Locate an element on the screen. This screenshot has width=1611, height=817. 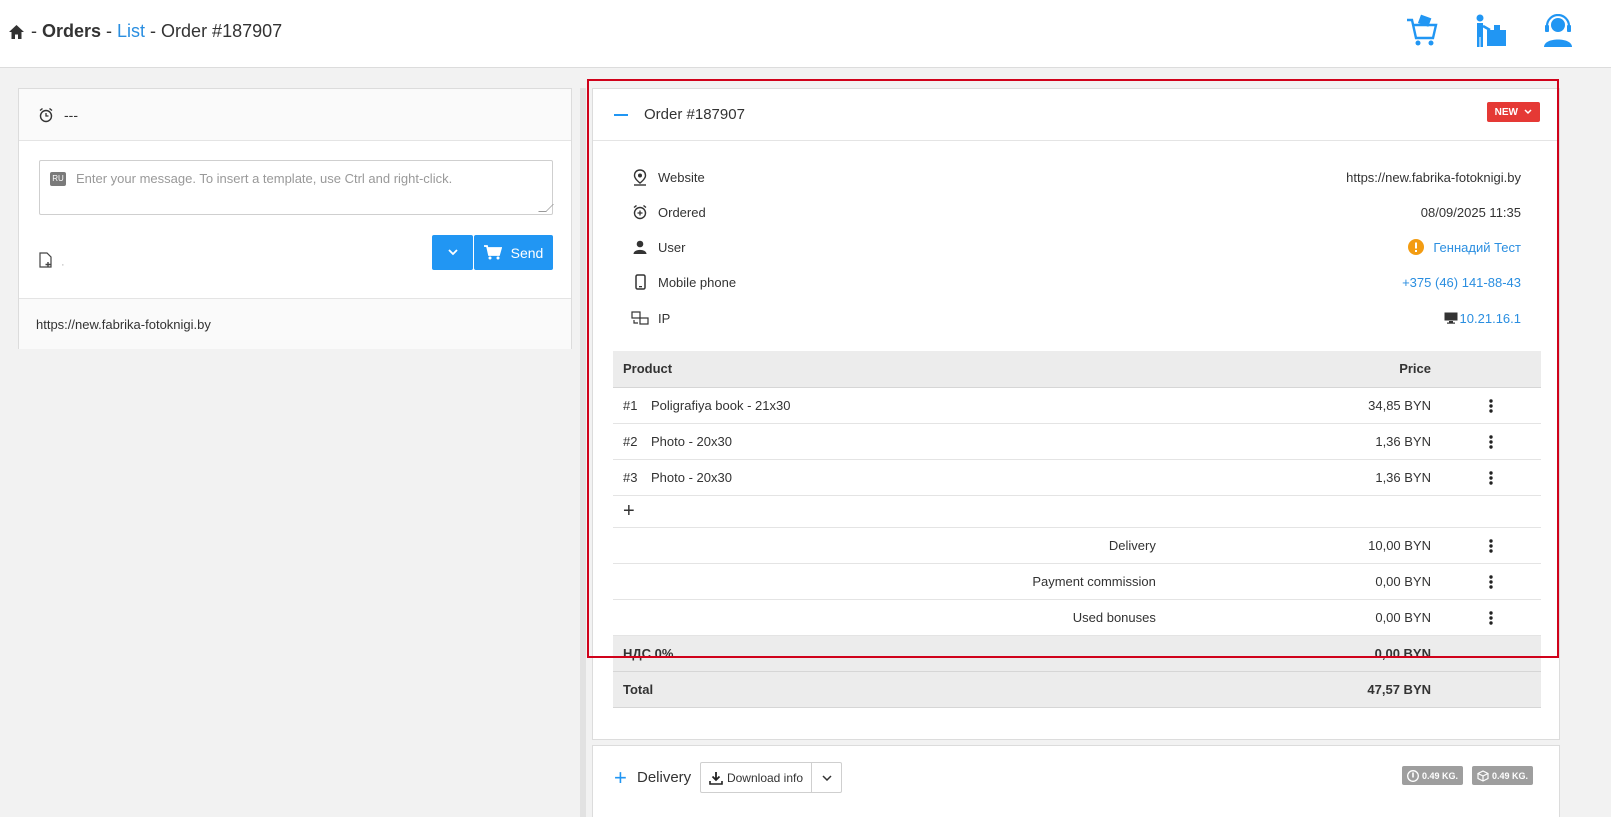
vat-row: НДС 0% 0,00 BYN is located at coordinates (1077, 653).